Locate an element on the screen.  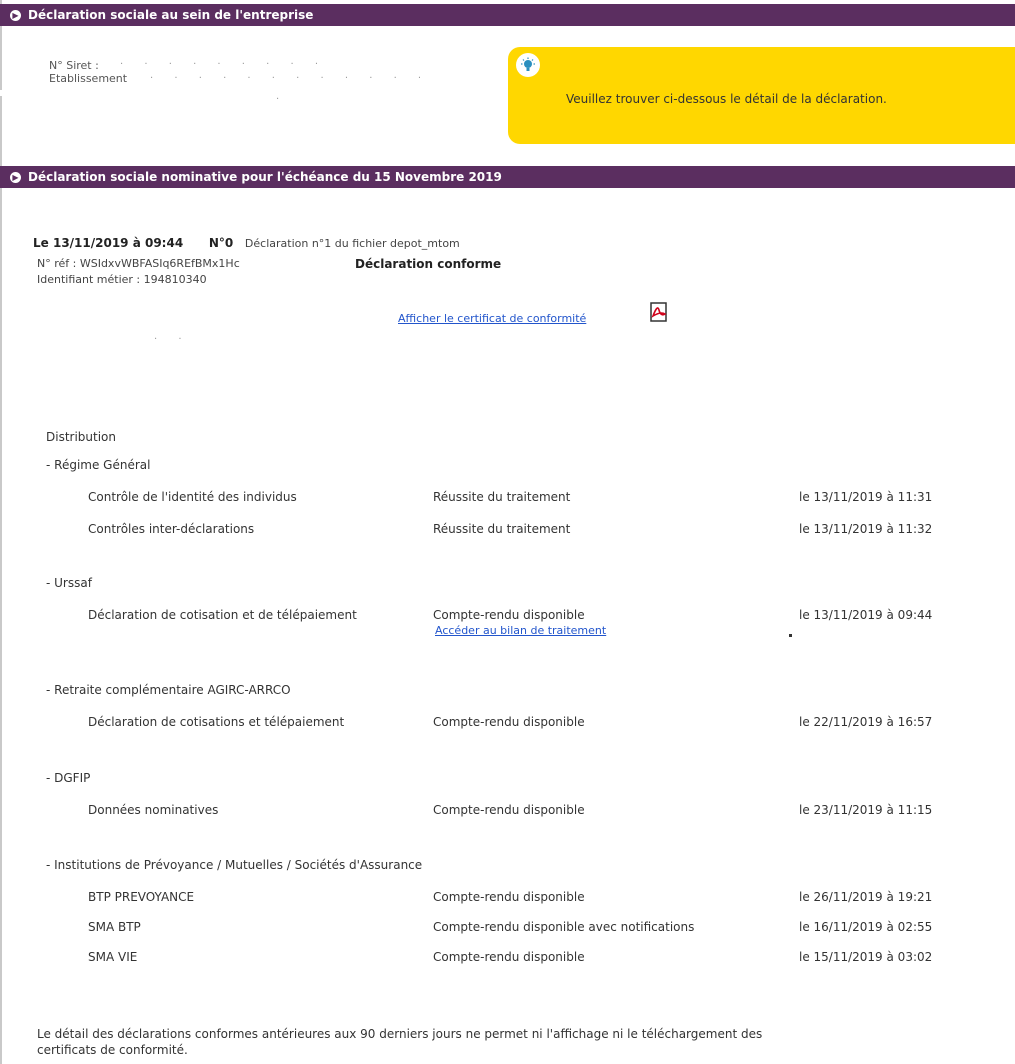
row-date: le 13/11/2019 à 11:32 is located at coordinates (866, 529).